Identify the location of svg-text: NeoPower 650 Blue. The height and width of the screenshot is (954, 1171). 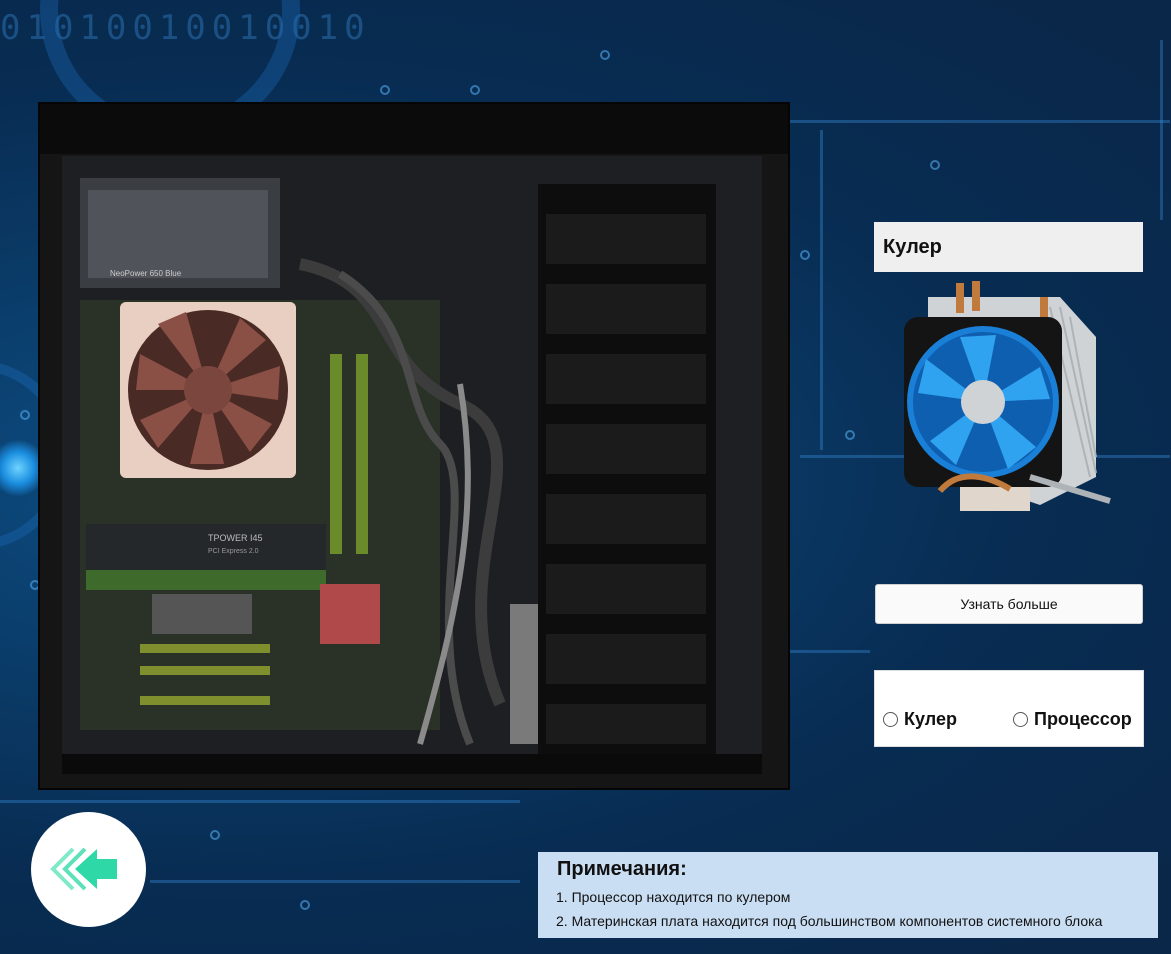
(146, 273).